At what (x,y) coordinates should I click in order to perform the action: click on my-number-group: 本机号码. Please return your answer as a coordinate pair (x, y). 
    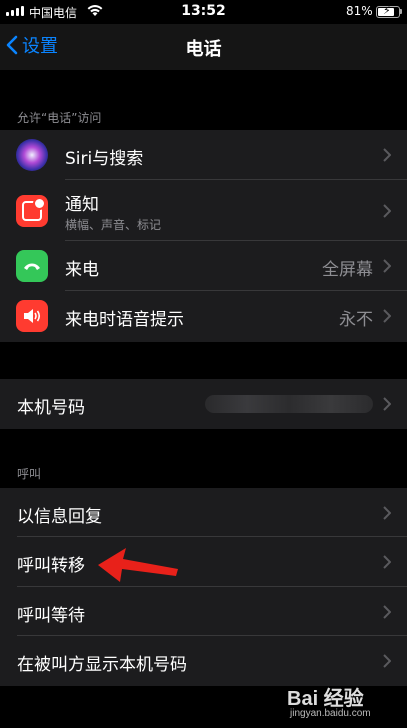
    Looking at the image, I should click on (203, 404).